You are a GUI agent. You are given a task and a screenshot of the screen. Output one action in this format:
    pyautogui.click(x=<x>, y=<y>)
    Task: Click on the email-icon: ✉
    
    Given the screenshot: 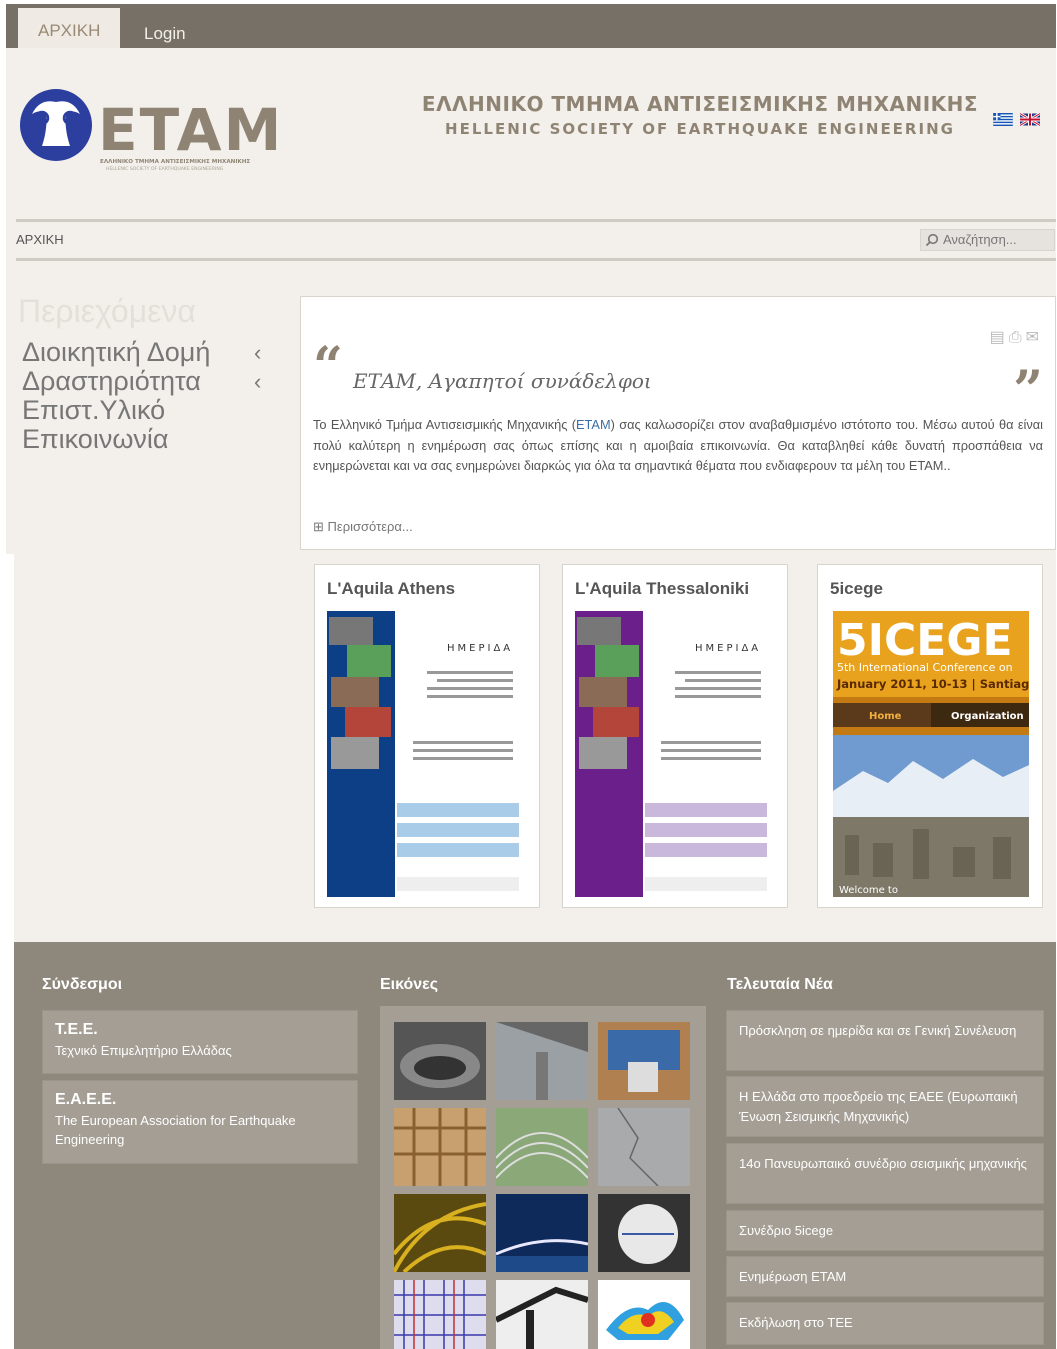 What is the action you would take?
    pyautogui.click(x=1034, y=337)
    